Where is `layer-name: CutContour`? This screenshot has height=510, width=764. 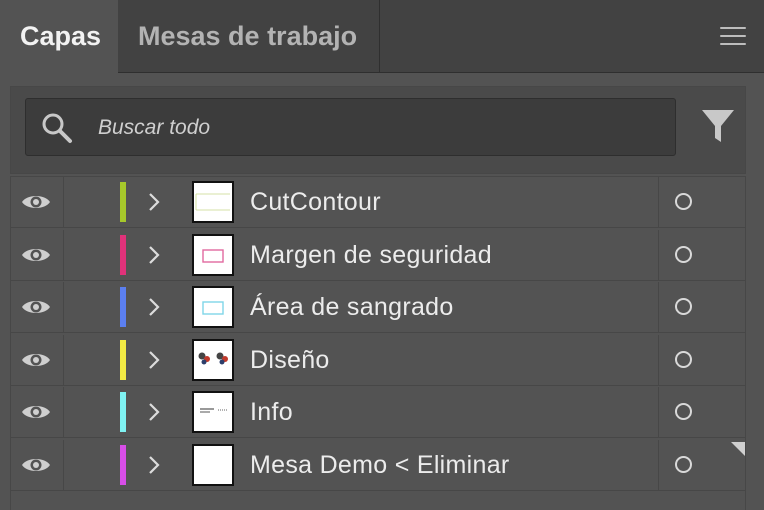 layer-name: CutContour is located at coordinates (315, 202).